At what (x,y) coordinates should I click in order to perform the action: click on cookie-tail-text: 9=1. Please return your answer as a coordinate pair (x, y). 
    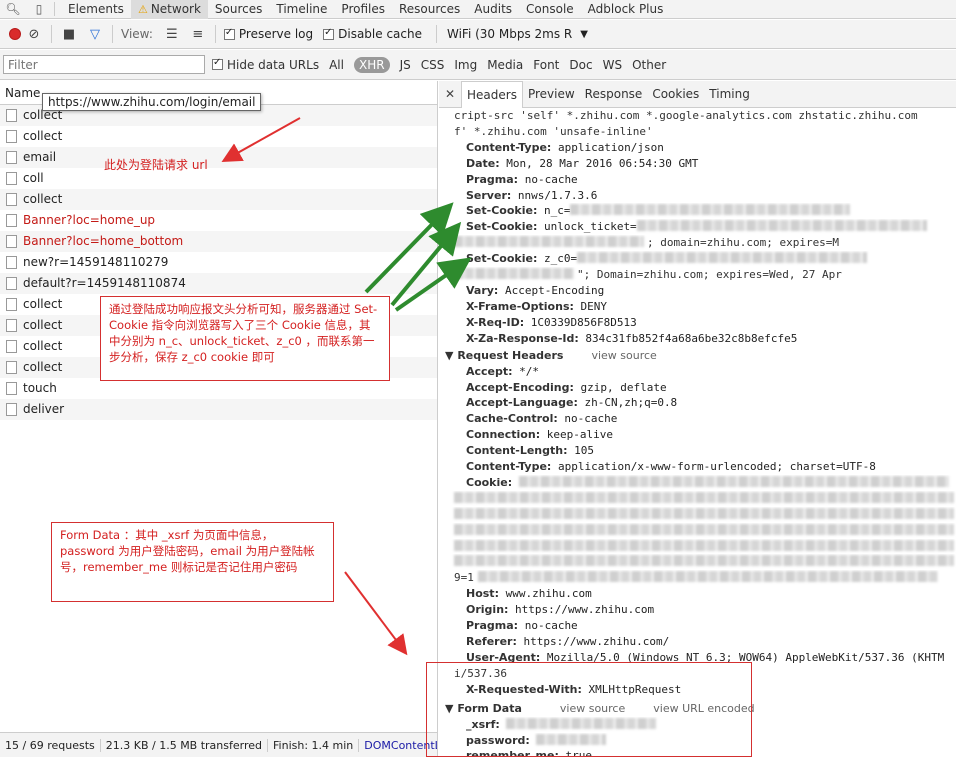
    Looking at the image, I should click on (464, 578).